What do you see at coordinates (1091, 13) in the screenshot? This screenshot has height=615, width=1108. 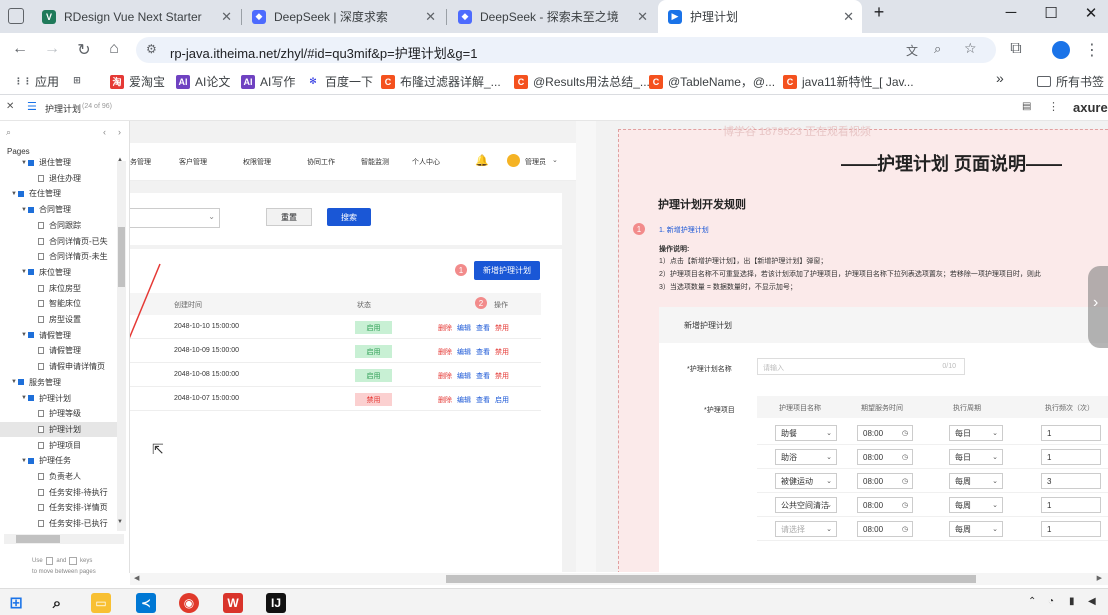 I see `window-close-button: ✕` at bounding box center [1091, 13].